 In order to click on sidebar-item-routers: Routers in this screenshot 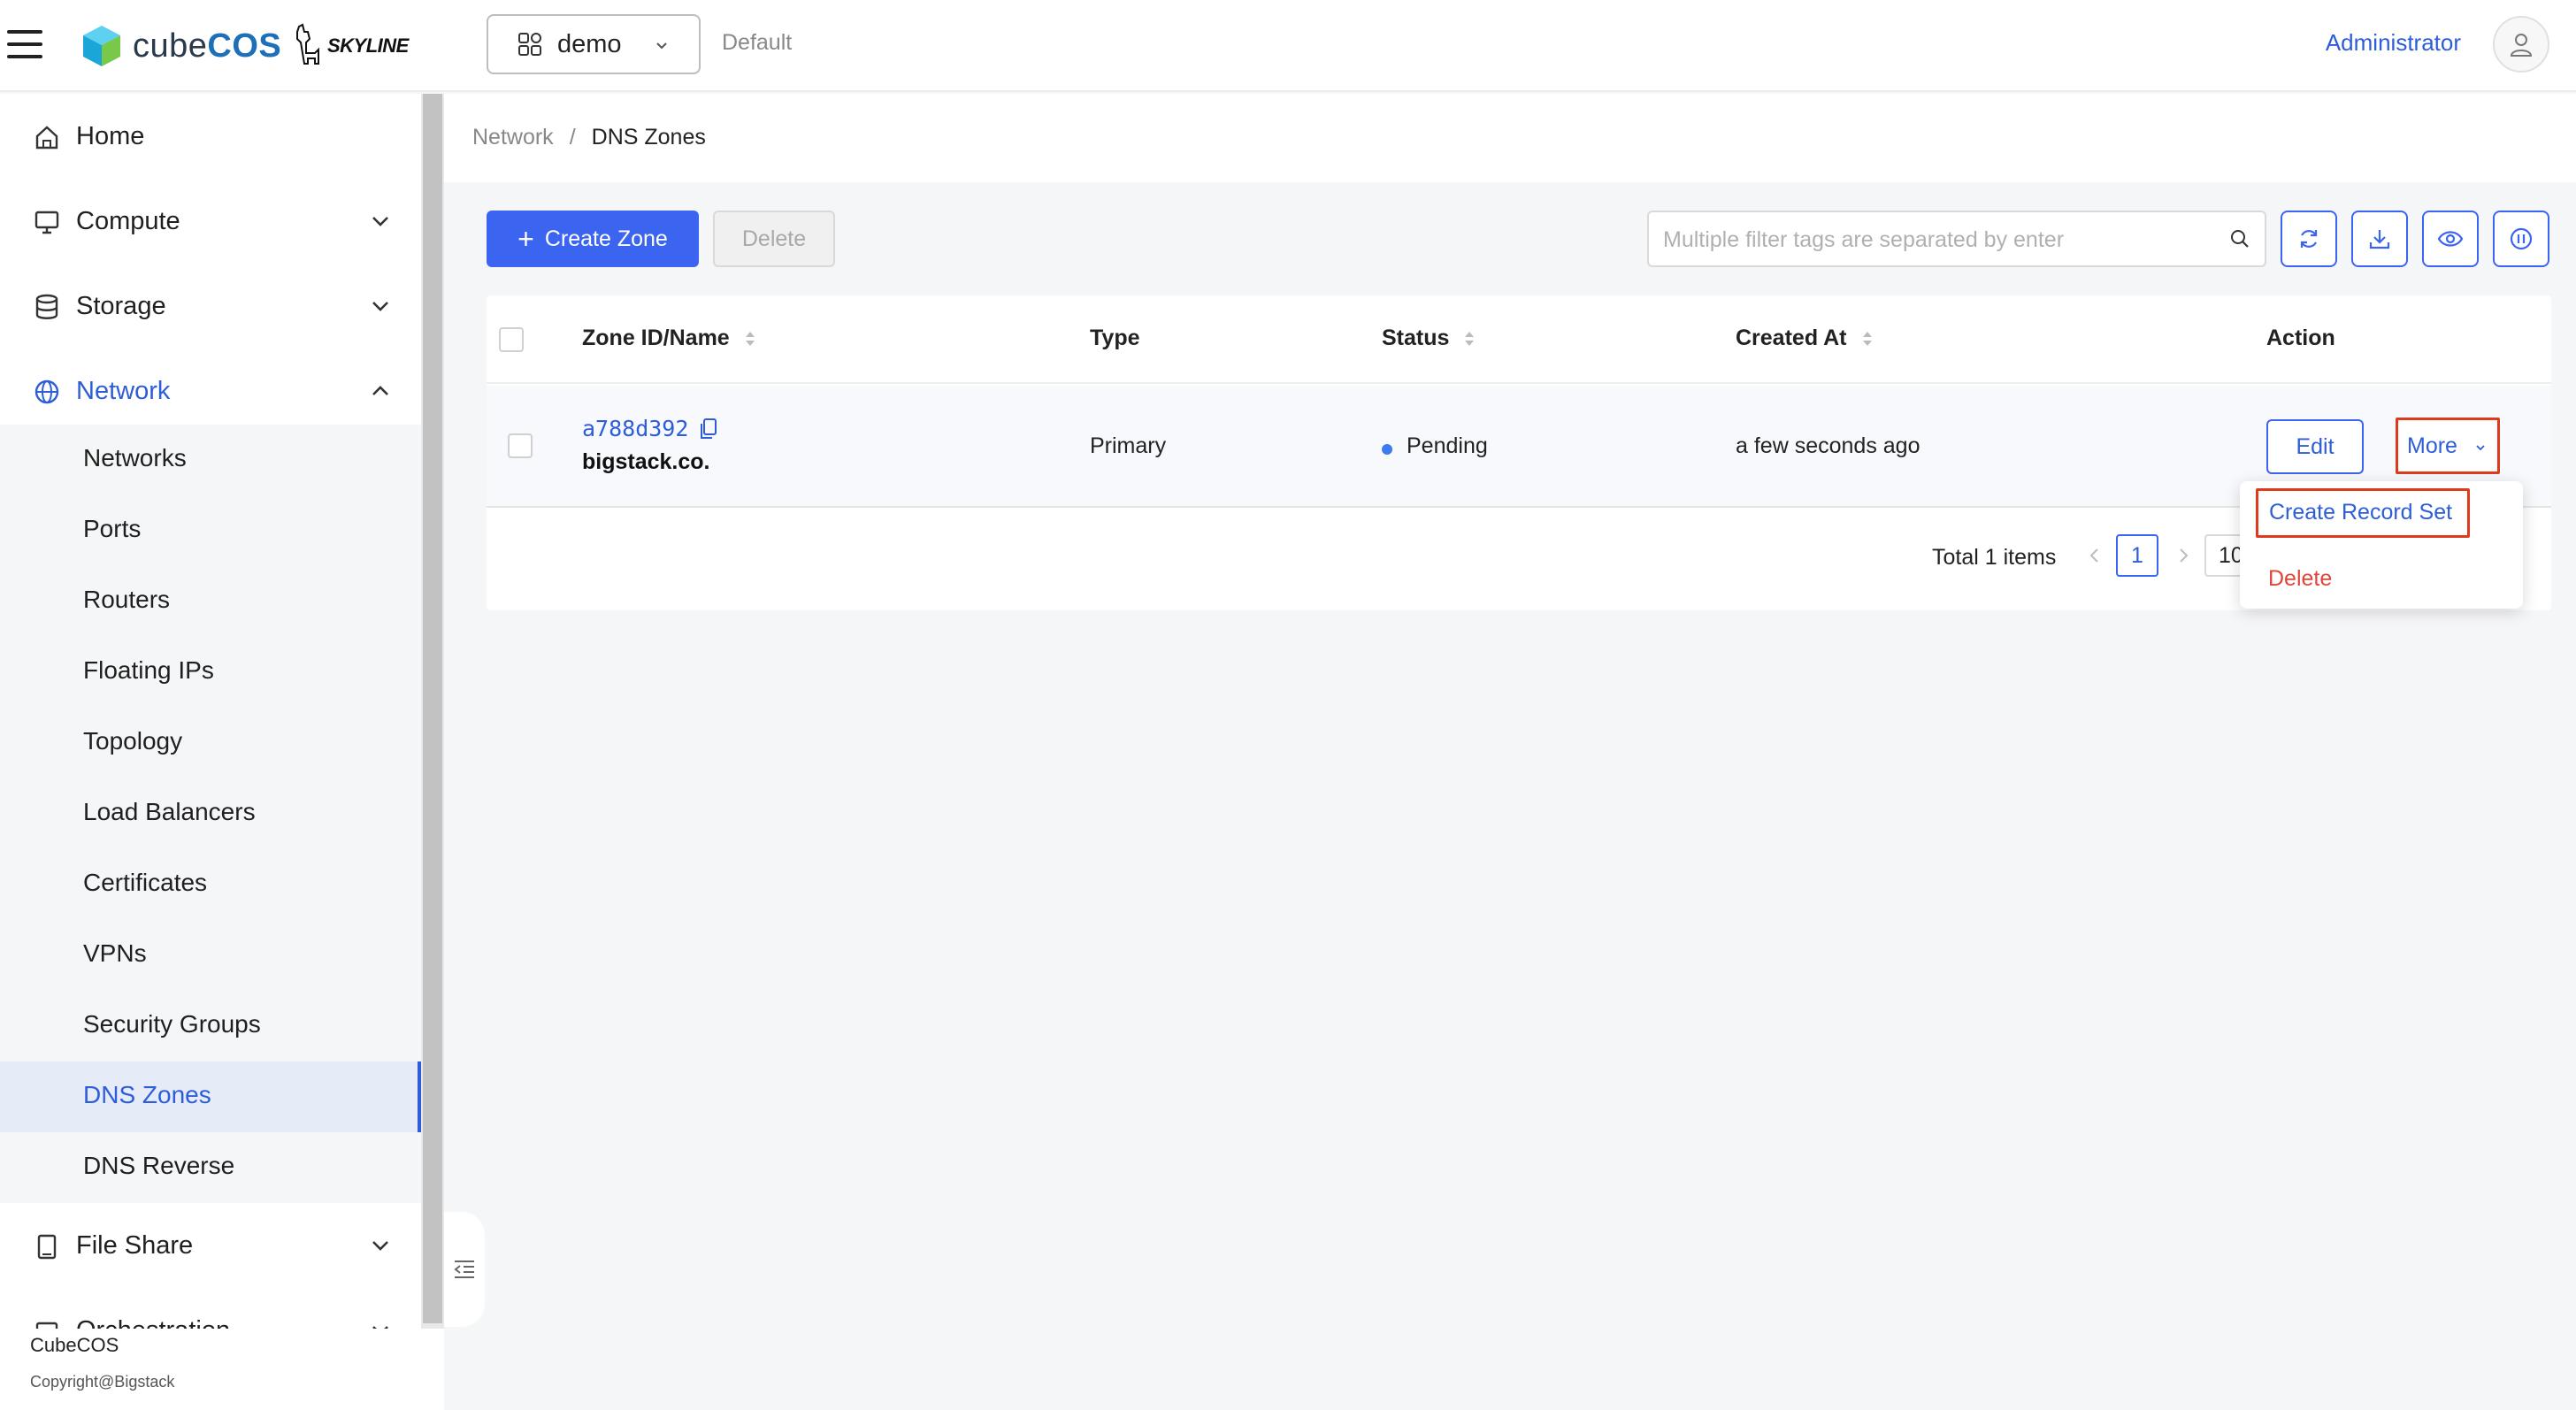, I will do `click(210, 601)`.